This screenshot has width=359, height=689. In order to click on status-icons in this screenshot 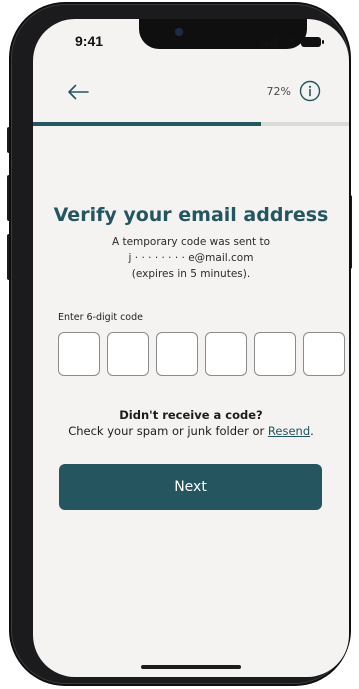, I will do `click(292, 41)`.